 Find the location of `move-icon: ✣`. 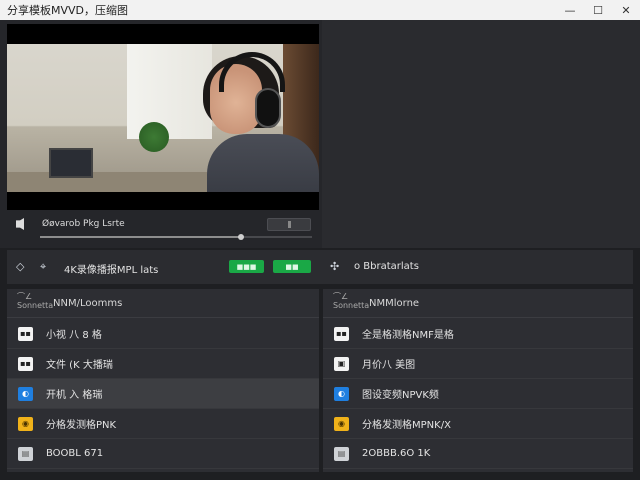

move-icon: ✣ is located at coordinates (334, 266).